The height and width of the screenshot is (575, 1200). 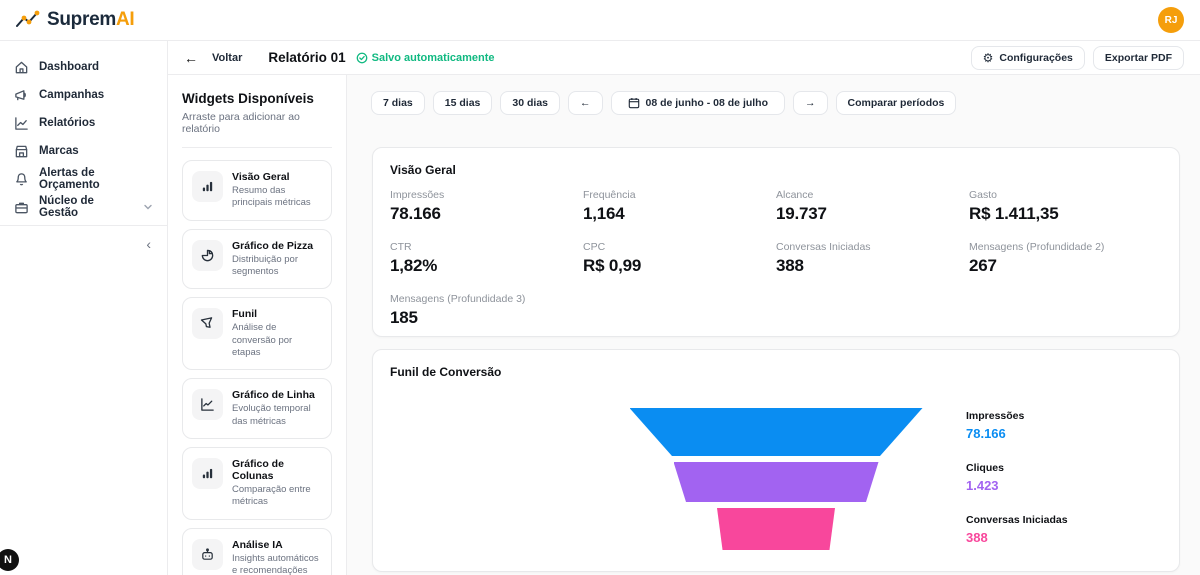 I want to click on widget-title: Funil, so click(x=245, y=314).